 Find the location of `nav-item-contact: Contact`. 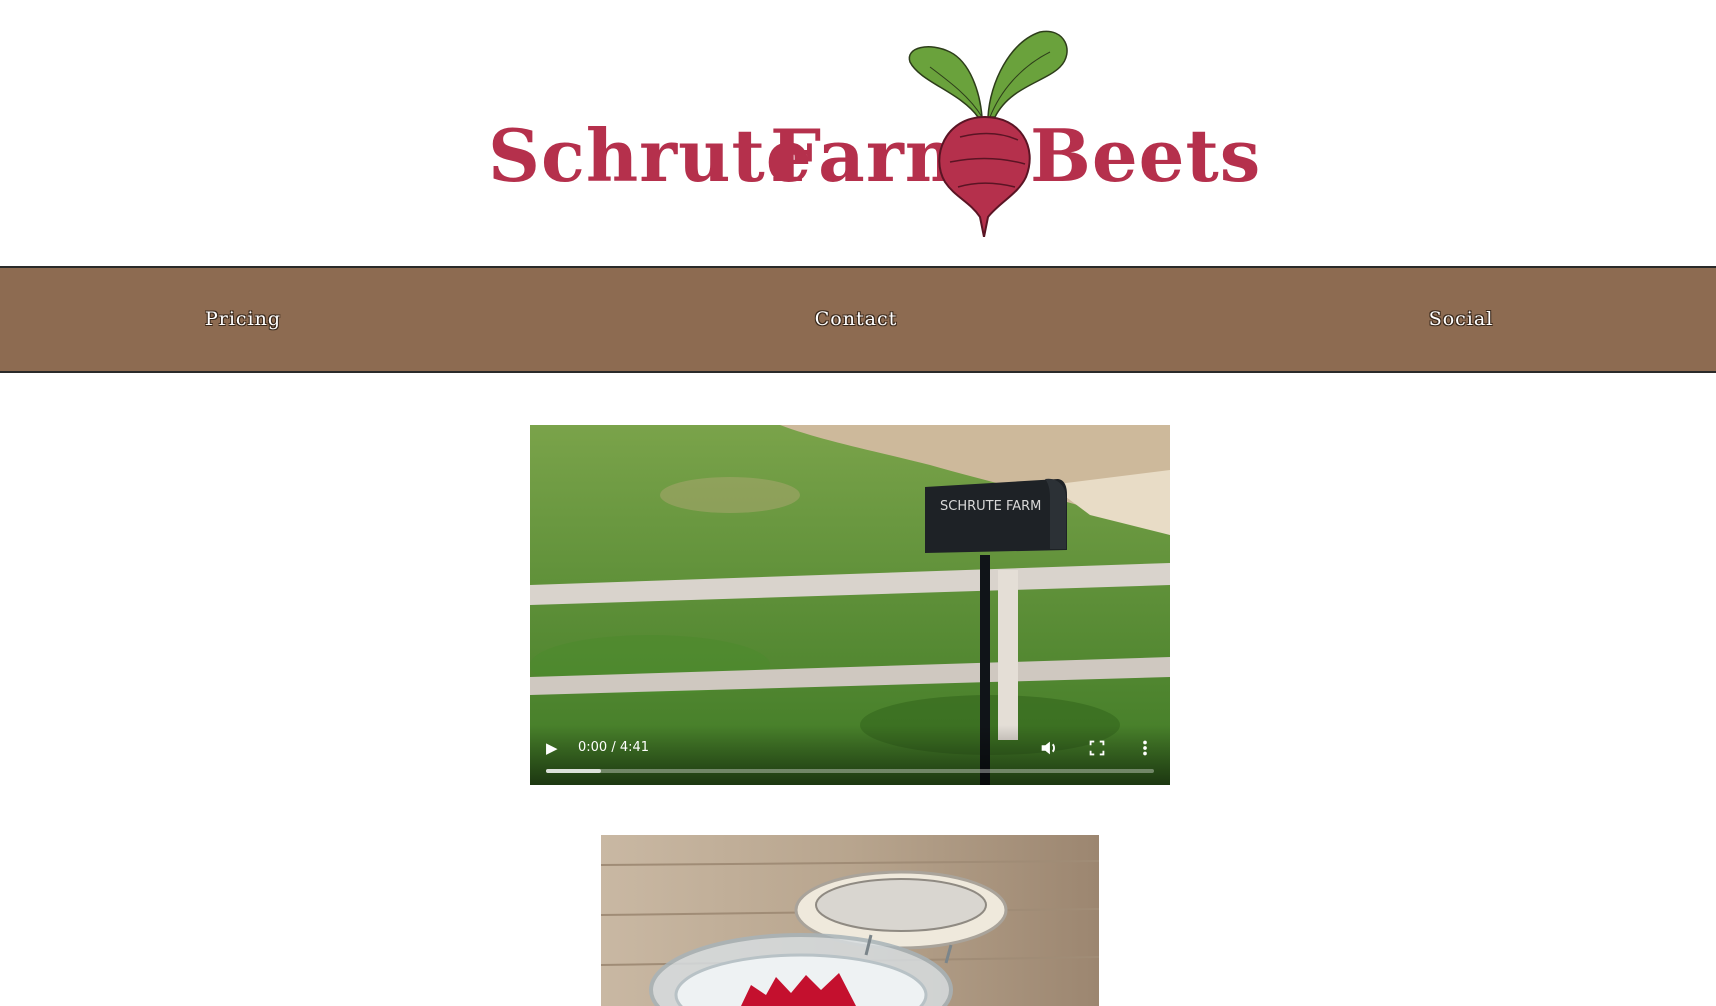

nav-item-contact: Contact is located at coordinates (856, 319).